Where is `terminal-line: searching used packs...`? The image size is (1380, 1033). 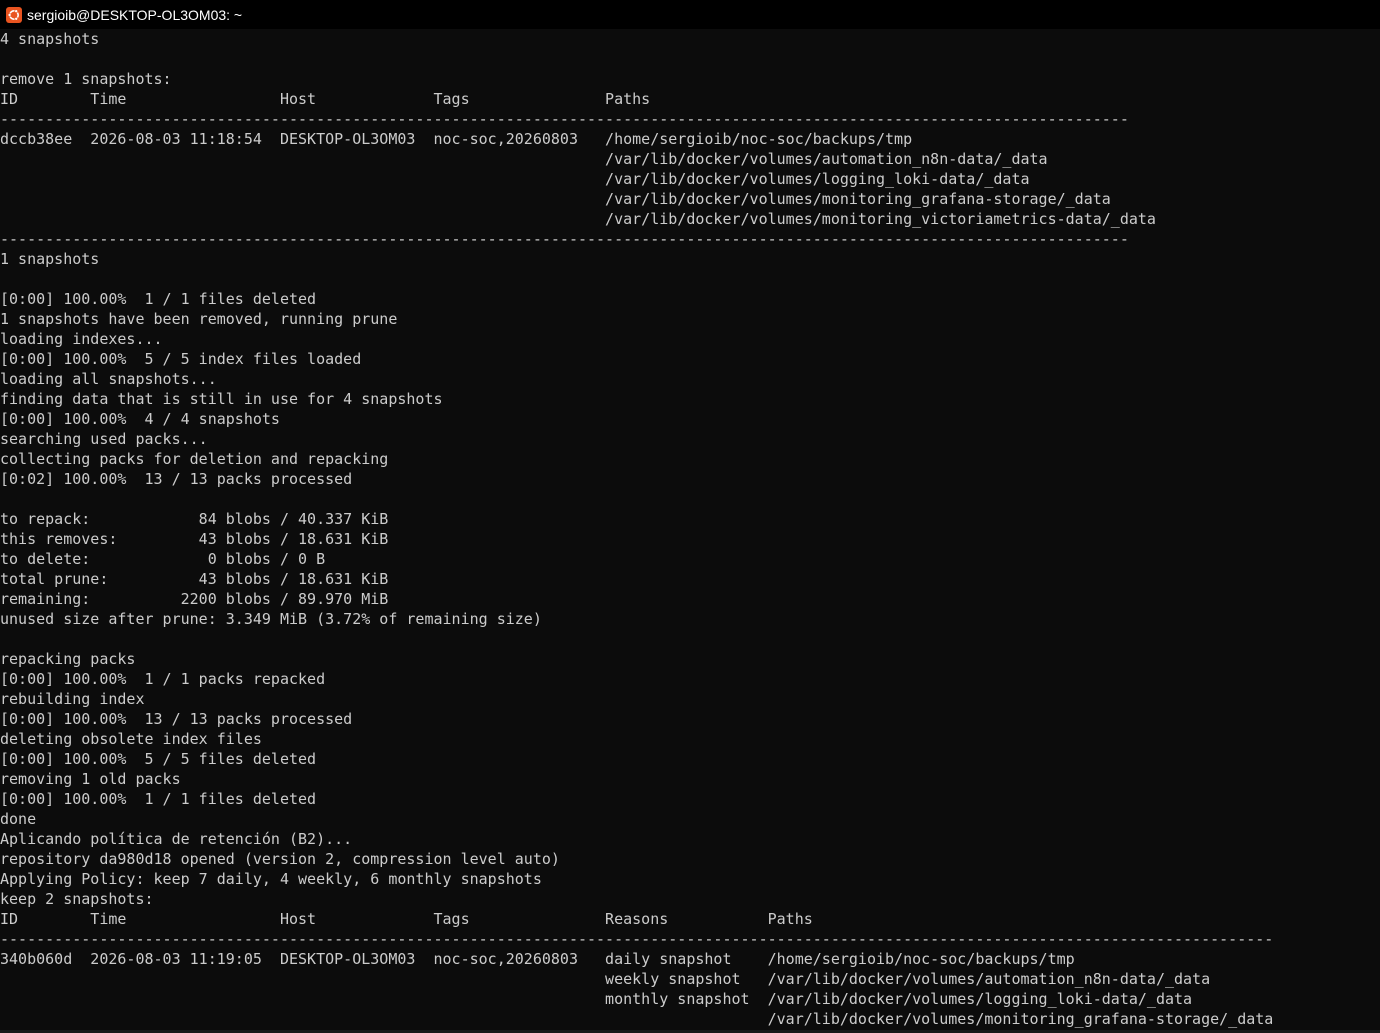
terminal-line: searching used packs... is located at coordinates (104, 439).